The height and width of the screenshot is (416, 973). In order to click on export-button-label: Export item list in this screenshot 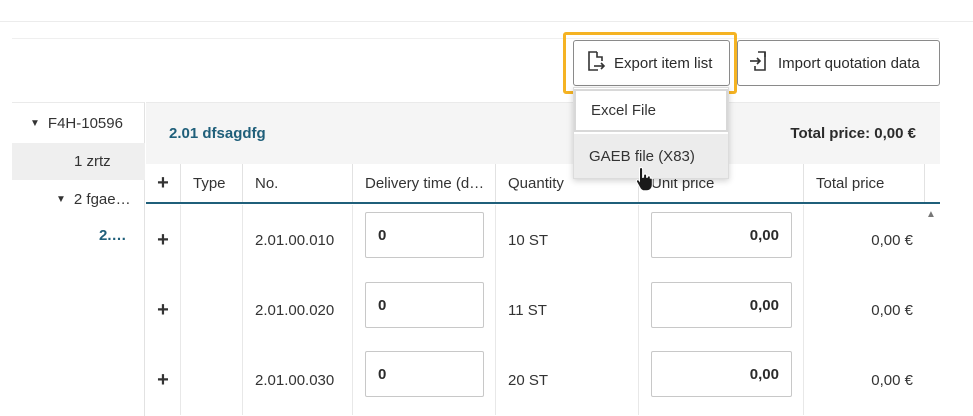, I will do `click(663, 63)`.